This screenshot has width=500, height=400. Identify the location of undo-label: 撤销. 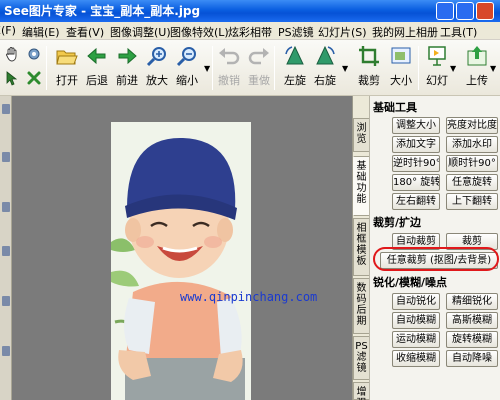
(229, 80).